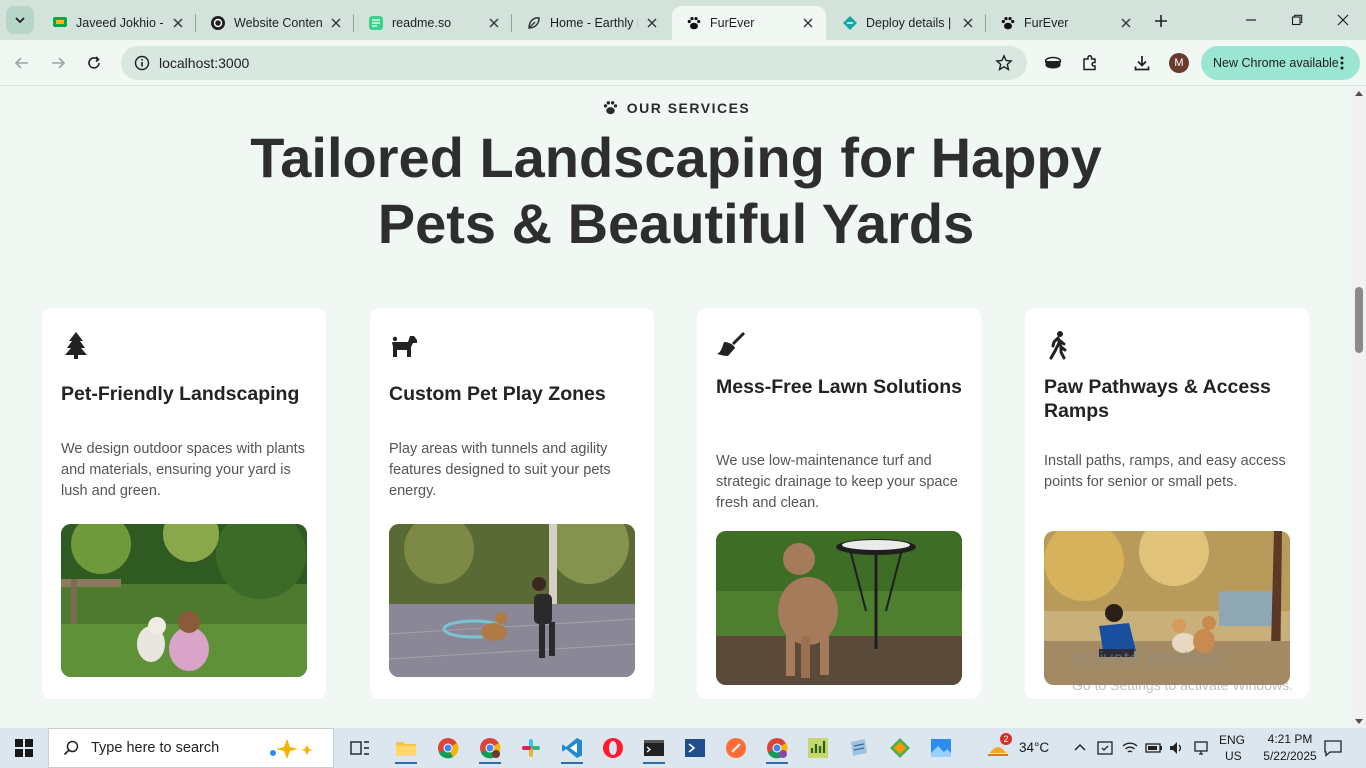  I want to click on extension-puck-button, so click(1053, 63).